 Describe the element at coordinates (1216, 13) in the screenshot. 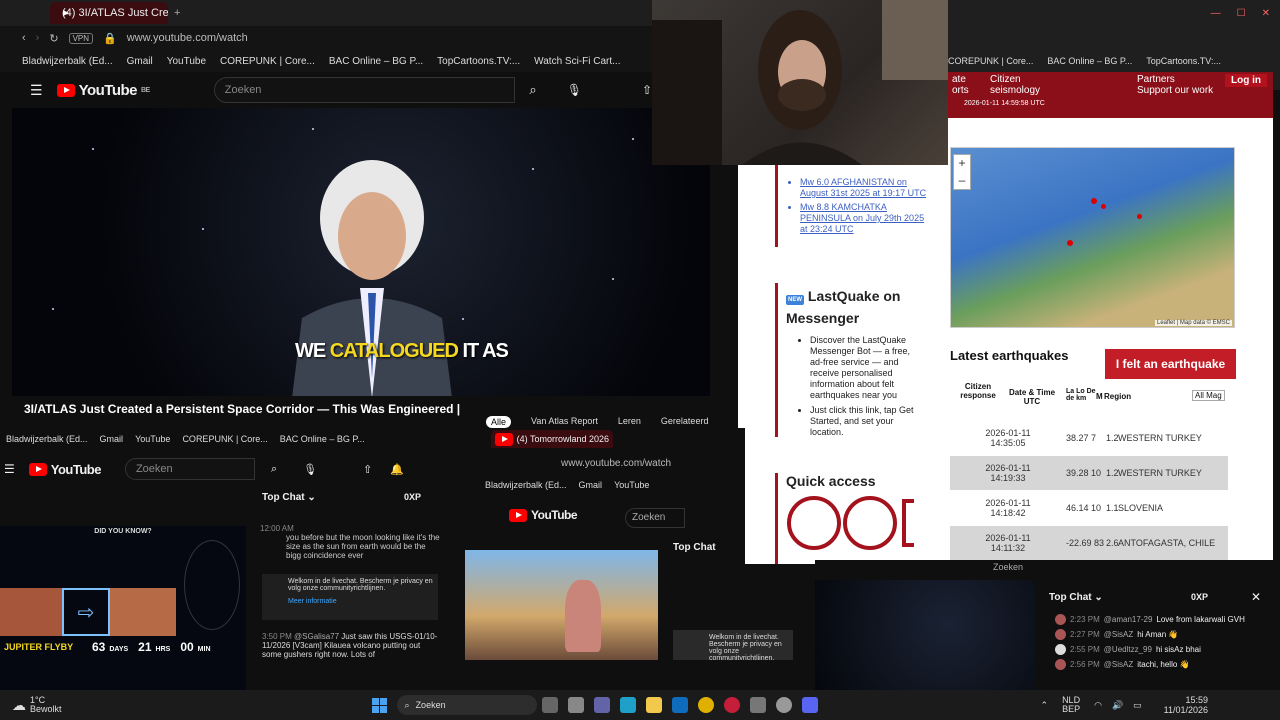

I see `minimize-icon: —` at that location.